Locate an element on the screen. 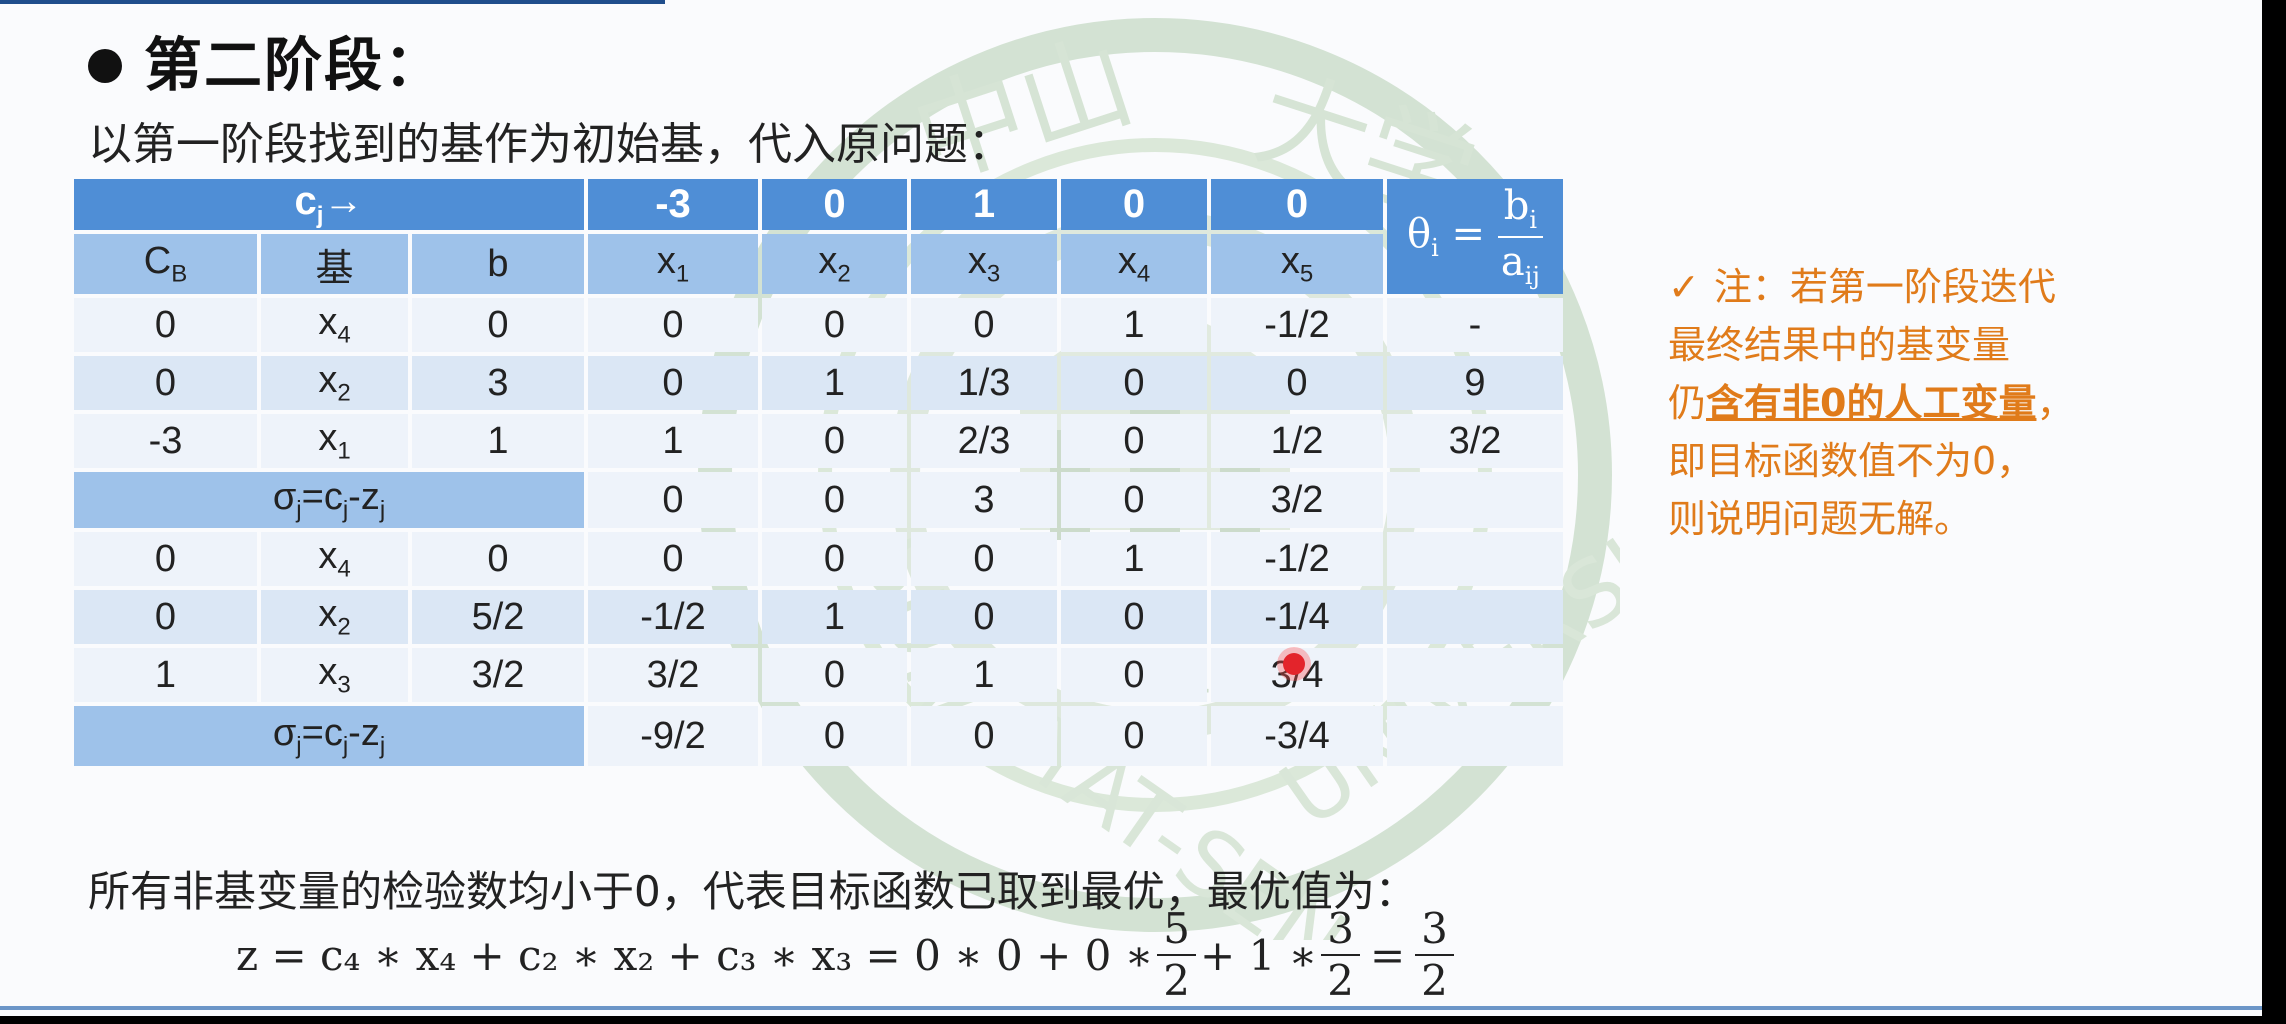  column-header-row: CB 基 b x1 x2 x3 x4 x5 is located at coordinates (818, 264).